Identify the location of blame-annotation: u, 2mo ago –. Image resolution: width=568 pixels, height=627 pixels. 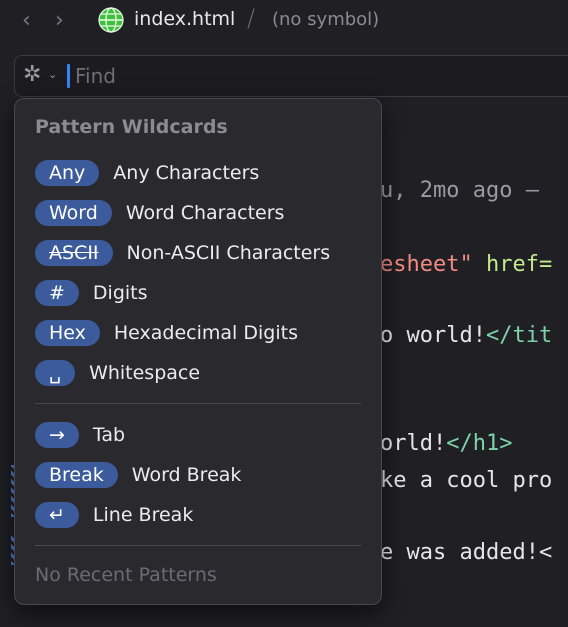
(459, 190).